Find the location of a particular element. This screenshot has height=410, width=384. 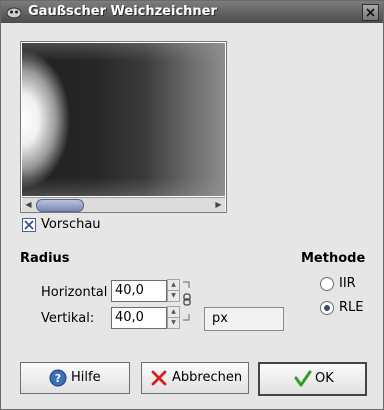

title-bar: Gaußscher Weichzeichner is located at coordinates (192, 12).